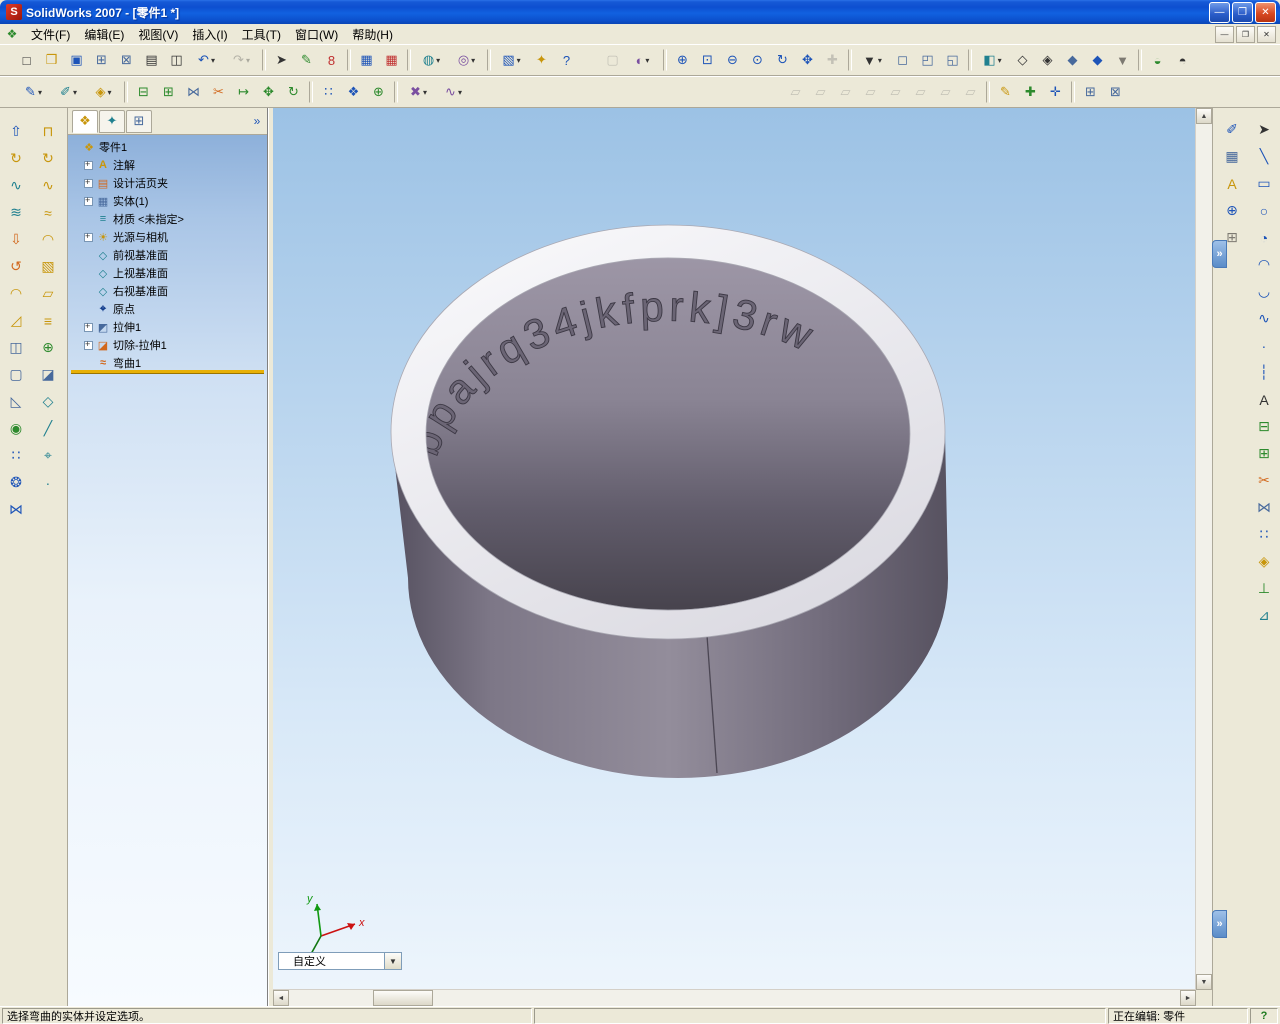 Image resolution: width=1280 pixels, height=1024 pixels. Describe the element at coordinates (167, 371) in the screenshot. I see `rollback-bar` at that location.